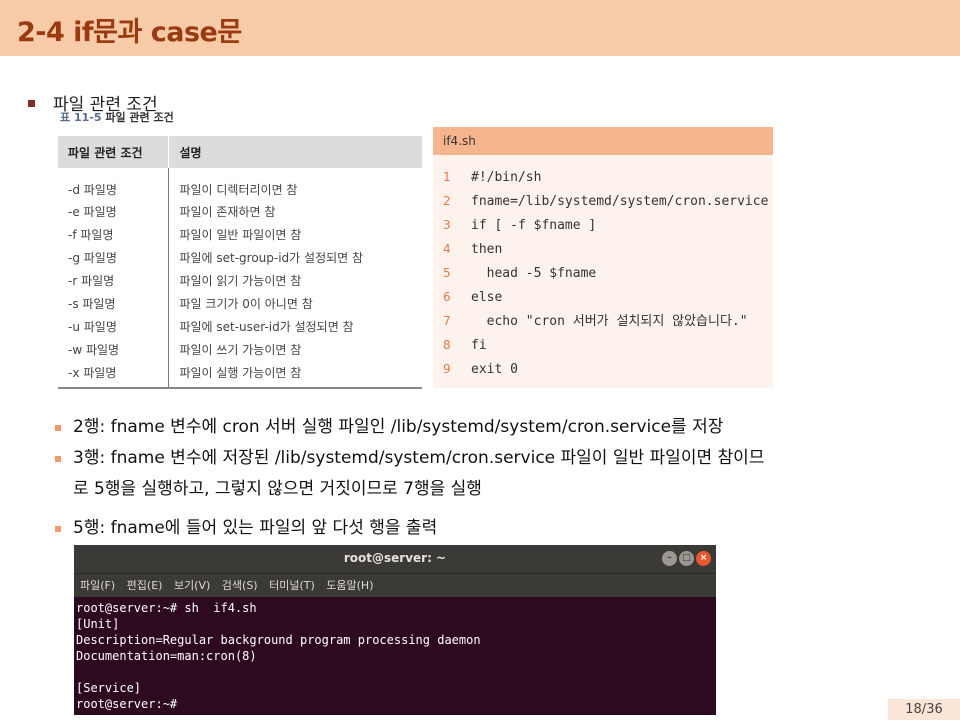  What do you see at coordinates (534, 225) in the screenshot?
I see `code-text: if [ -f $fname ]` at bounding box center [534, 225].